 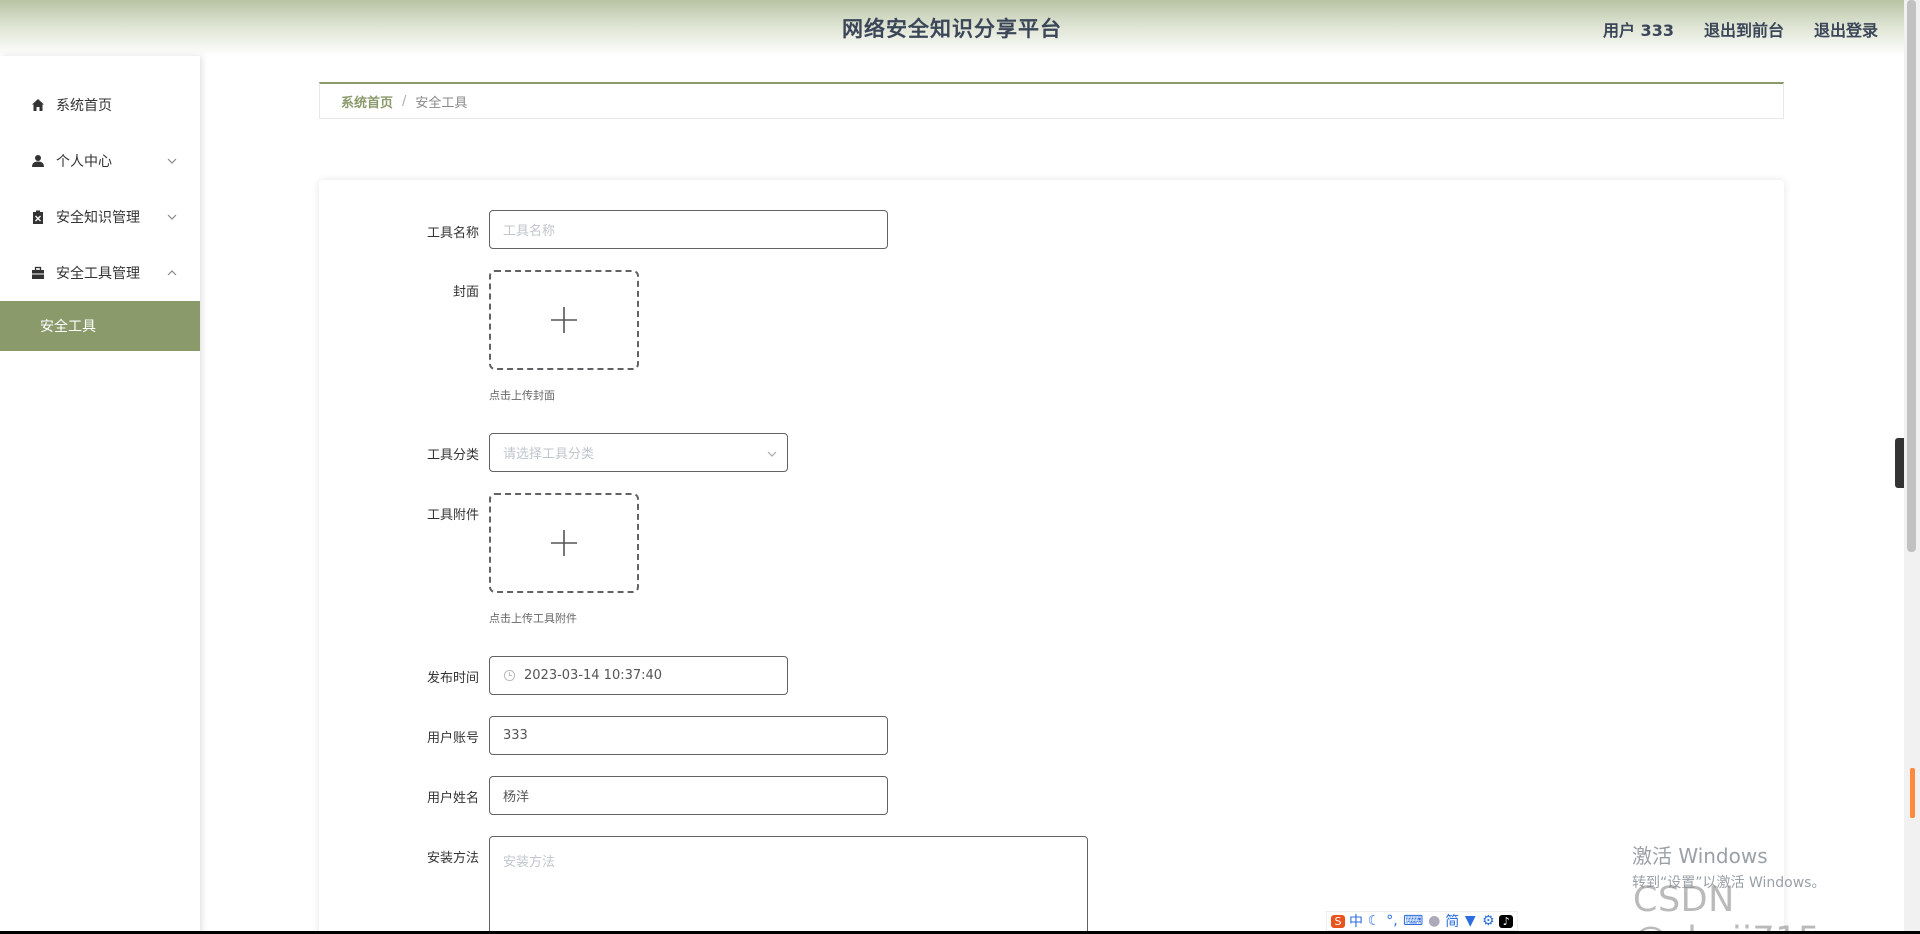 I want to click on chevron-up-icon, so click(x=172, y=273).